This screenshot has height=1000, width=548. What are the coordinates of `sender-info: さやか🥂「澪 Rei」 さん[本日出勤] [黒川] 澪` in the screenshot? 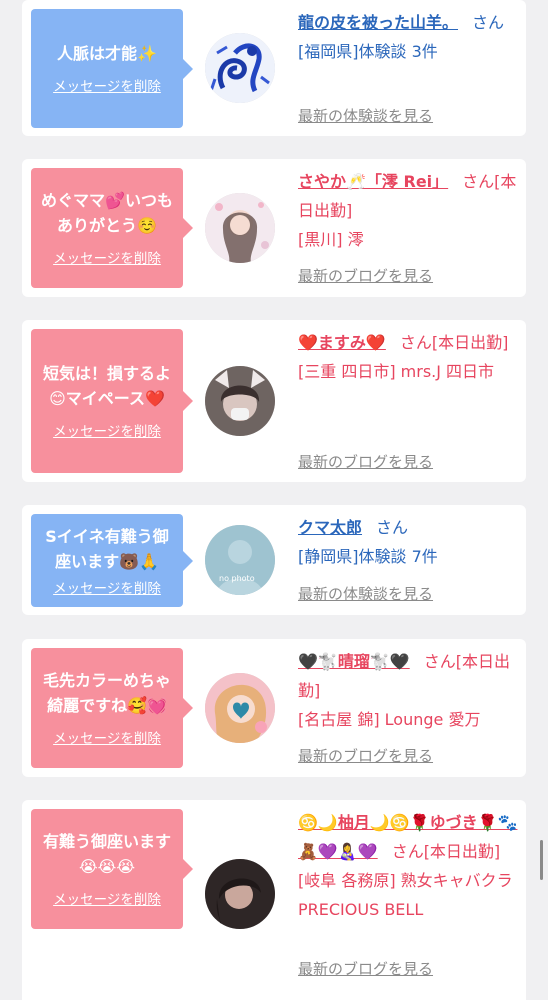 It's located at (409, 210).